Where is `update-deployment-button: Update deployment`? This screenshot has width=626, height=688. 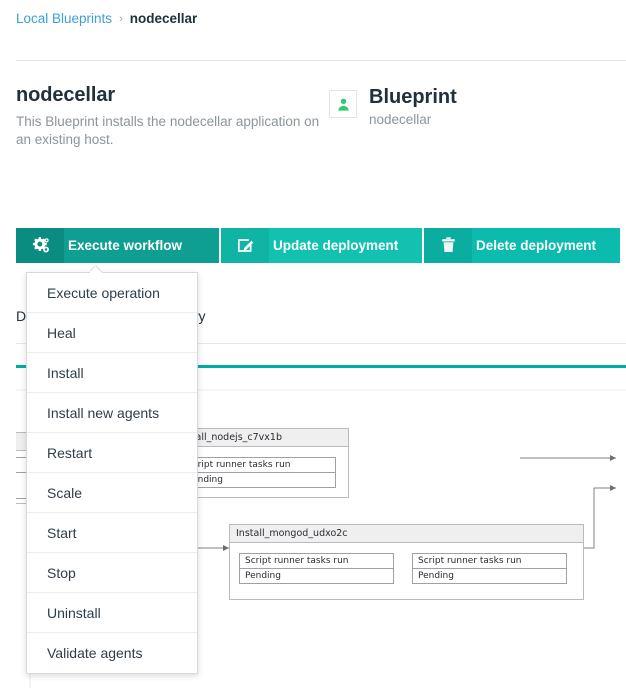 update-deployment-button: Update deployment is located at coordinates (321, 245).